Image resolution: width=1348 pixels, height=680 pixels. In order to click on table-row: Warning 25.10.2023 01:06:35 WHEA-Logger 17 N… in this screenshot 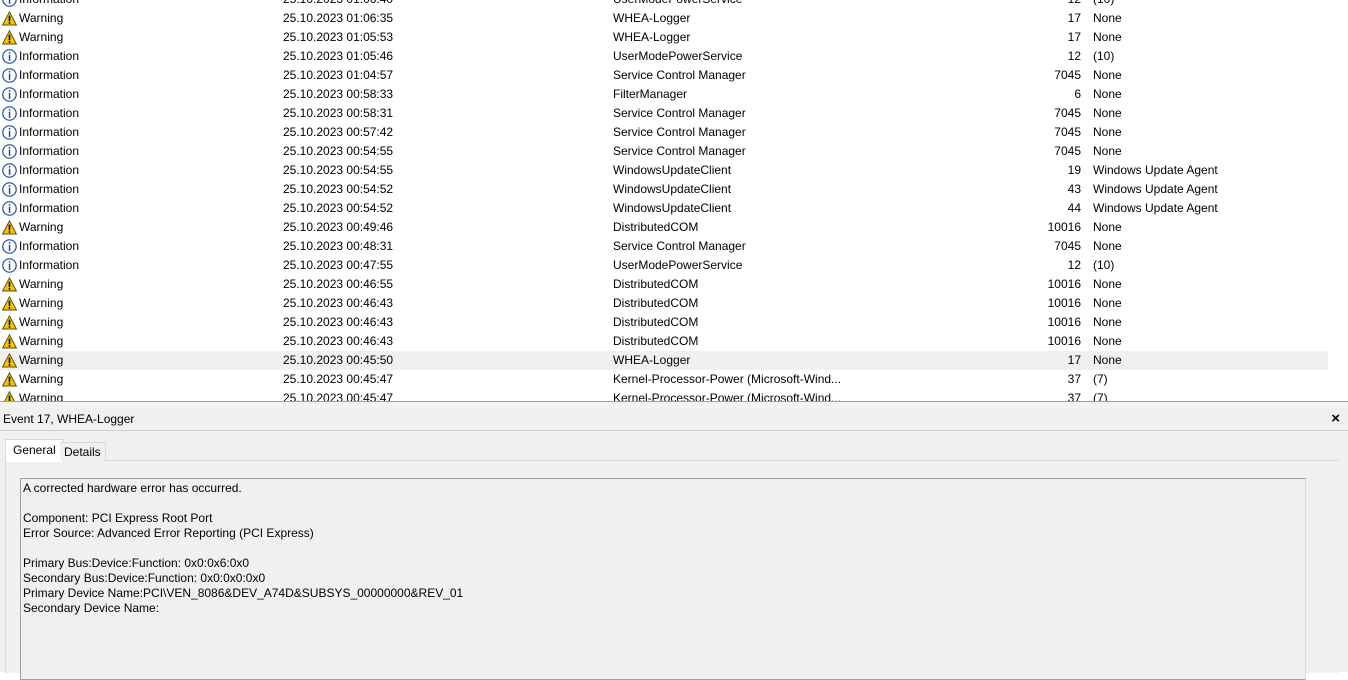, I will do `click(664, 18)`.